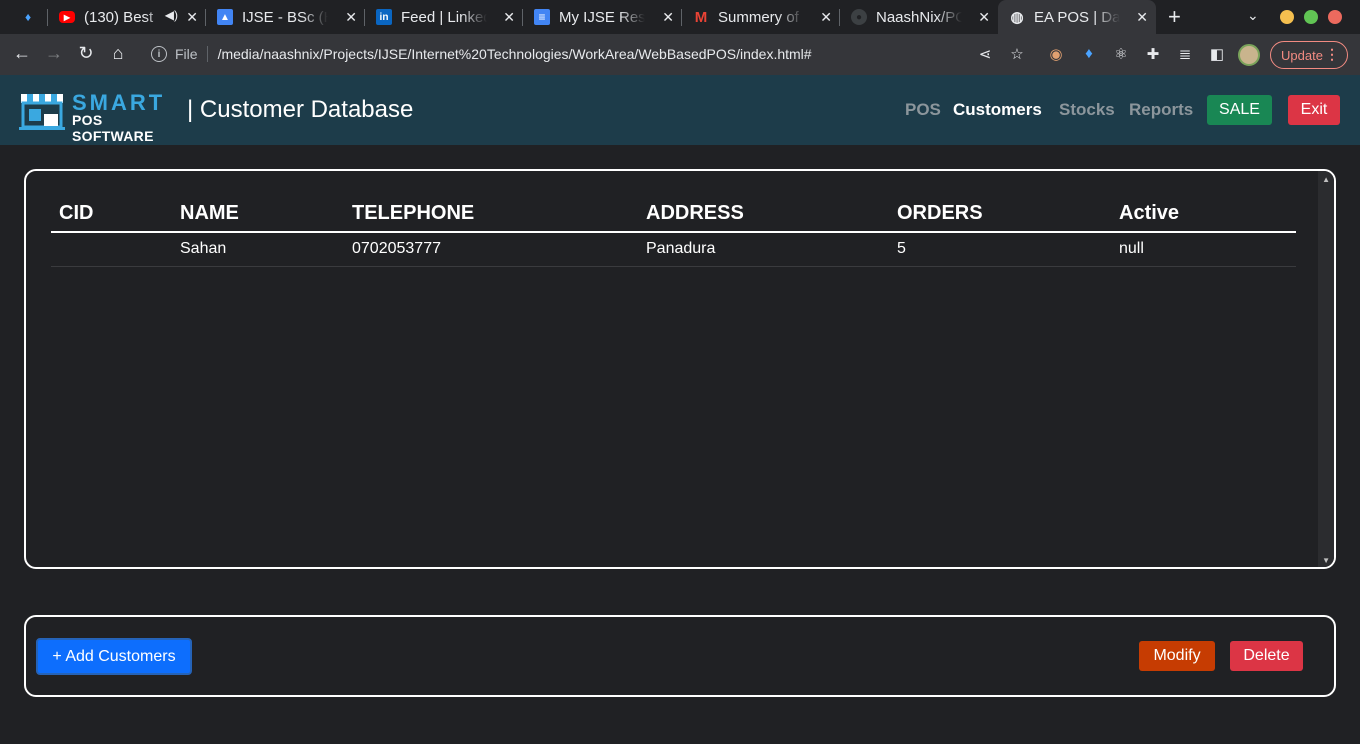 The image size is (1360, 744). I want to click on audio-icon: ◀), so click(171, 15).